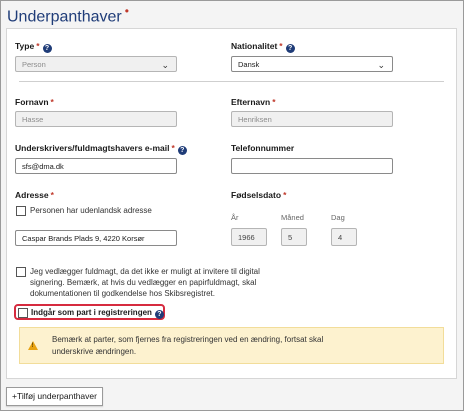 Image resolution: width=464 pixels, height=411 pixels. What do you see at coordinates (54, 396) in the screenshot?
I see `add-underpanthaver-button: +Tilføj underpanthaver` at bounding box center [54, 396].